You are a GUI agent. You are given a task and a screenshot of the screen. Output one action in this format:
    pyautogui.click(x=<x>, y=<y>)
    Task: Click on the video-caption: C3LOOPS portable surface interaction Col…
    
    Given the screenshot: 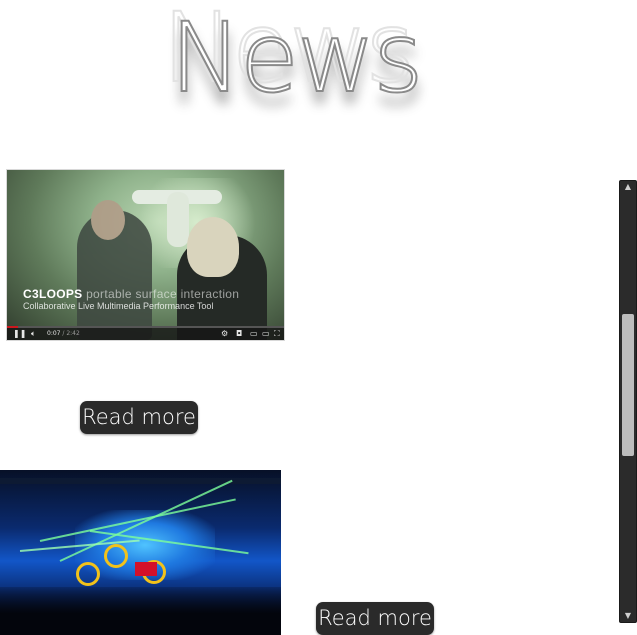 What is the action you would take?
    pyautogui.click(x=131, y=300)
    